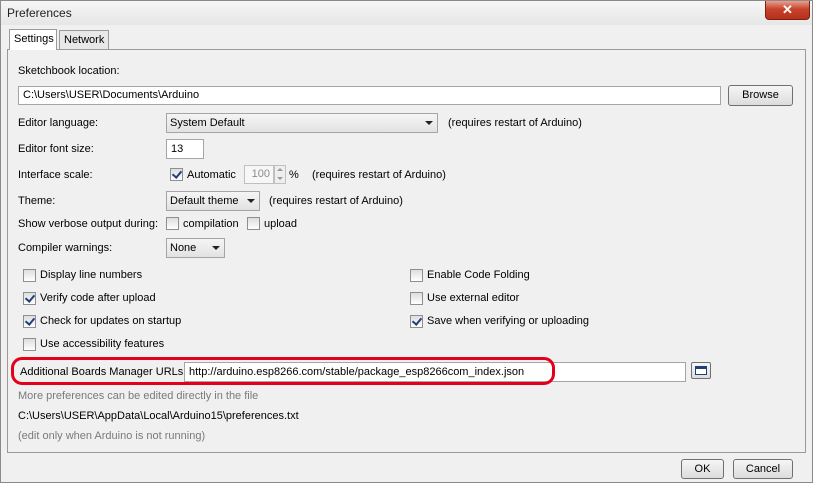 The image size is (813, 483). What do you see at coordinates (211, 175) in the screenshot?
I see `automatic-scale-label: Automatic` at bounding box center [211, 175].